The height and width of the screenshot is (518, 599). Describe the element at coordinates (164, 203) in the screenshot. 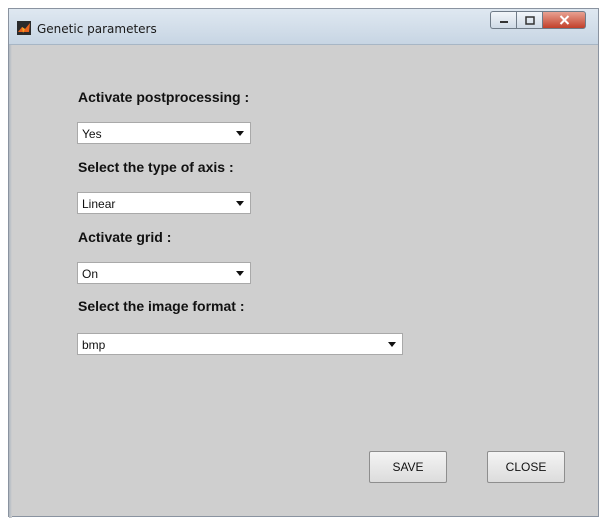

I see `axis-type-select: Linear` at that location.